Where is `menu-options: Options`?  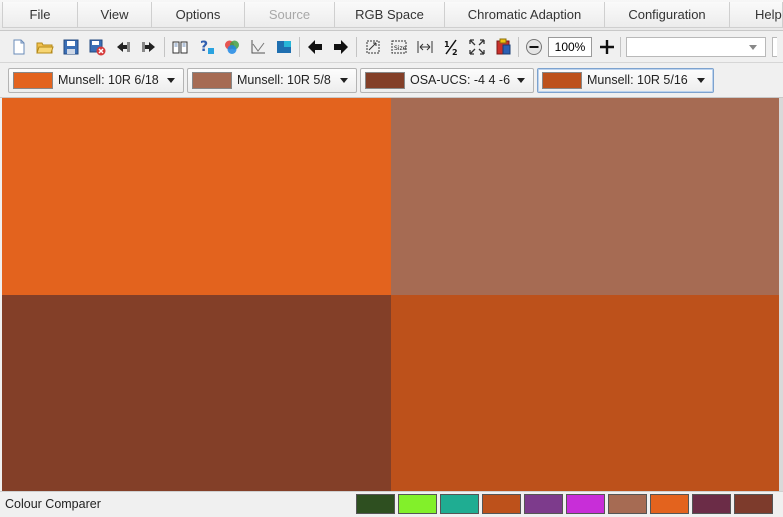 menu-options: Options is located at coordinates (198, 15).